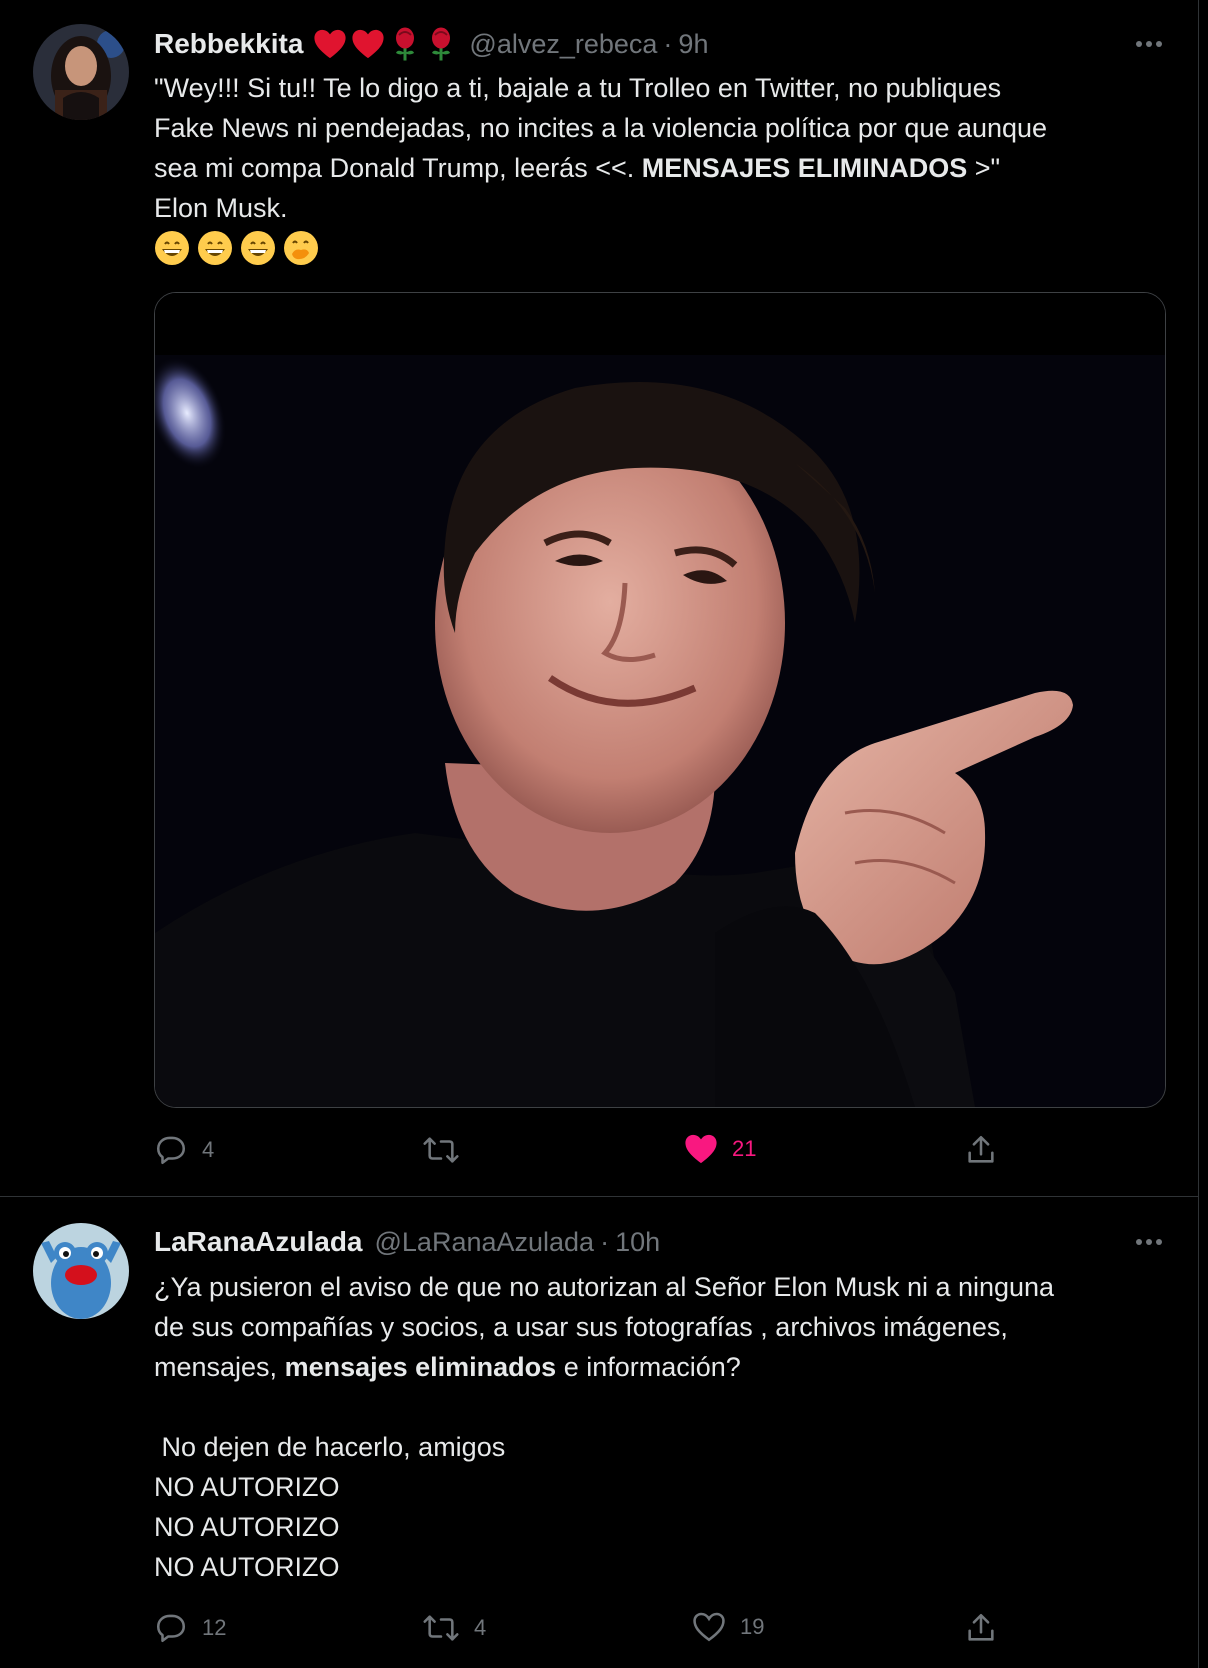  I want to click on emoji-row, so click(659, 248).